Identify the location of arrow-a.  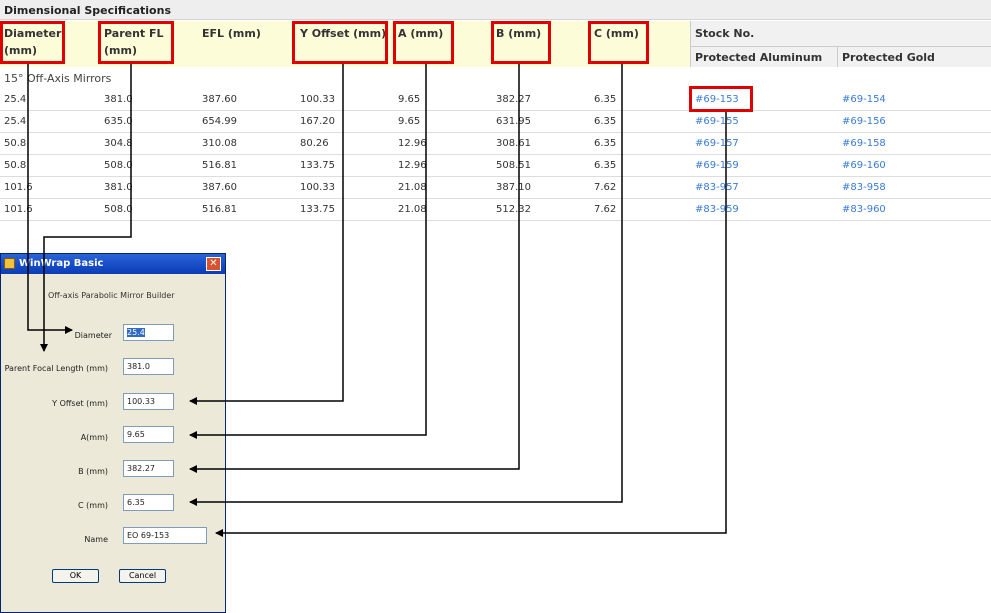
(308, 251).